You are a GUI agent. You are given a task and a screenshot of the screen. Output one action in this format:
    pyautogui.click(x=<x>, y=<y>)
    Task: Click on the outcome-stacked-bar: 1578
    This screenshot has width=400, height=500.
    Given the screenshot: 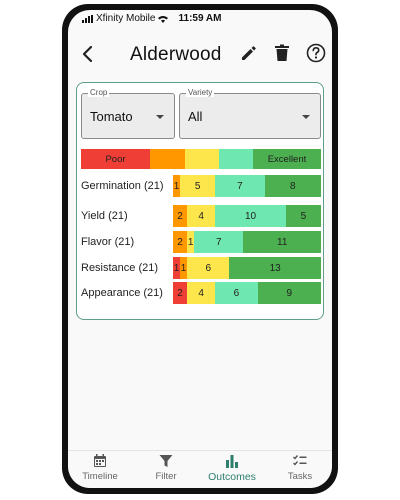 What is the action you would take?
    pyautogui.click(x=247, y=186)
    